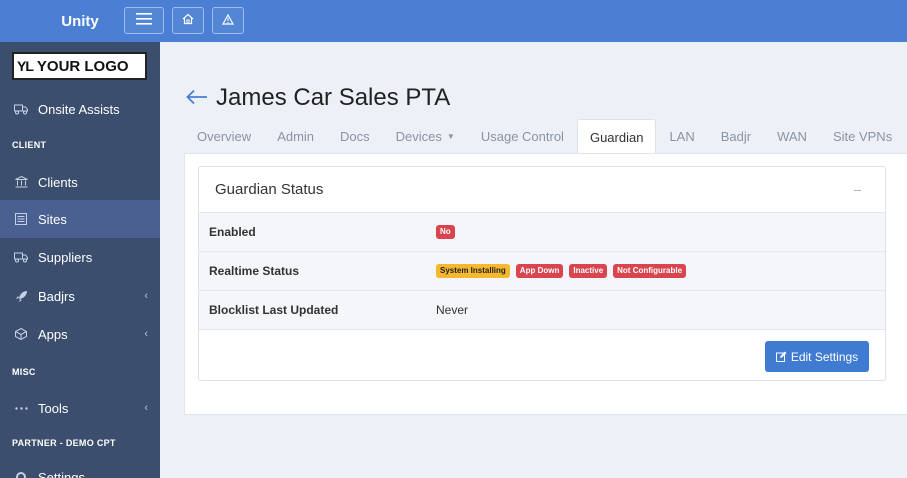 Image resolution: width=907 pixels, height=478 pixels. I want to click on tab-wan: WAN, so click(792, 136).